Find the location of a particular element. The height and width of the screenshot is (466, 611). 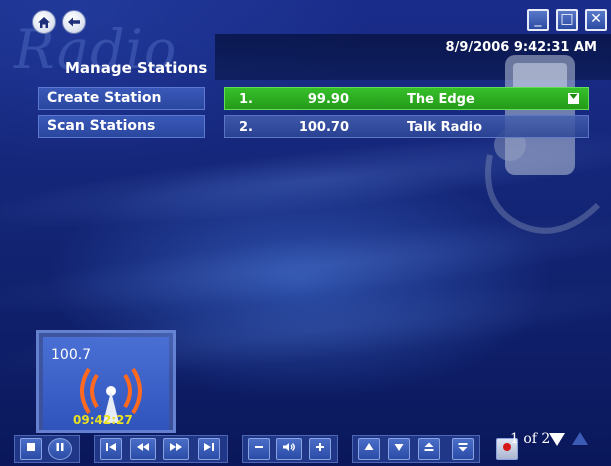

back-button is located at coordinates (74, 22).